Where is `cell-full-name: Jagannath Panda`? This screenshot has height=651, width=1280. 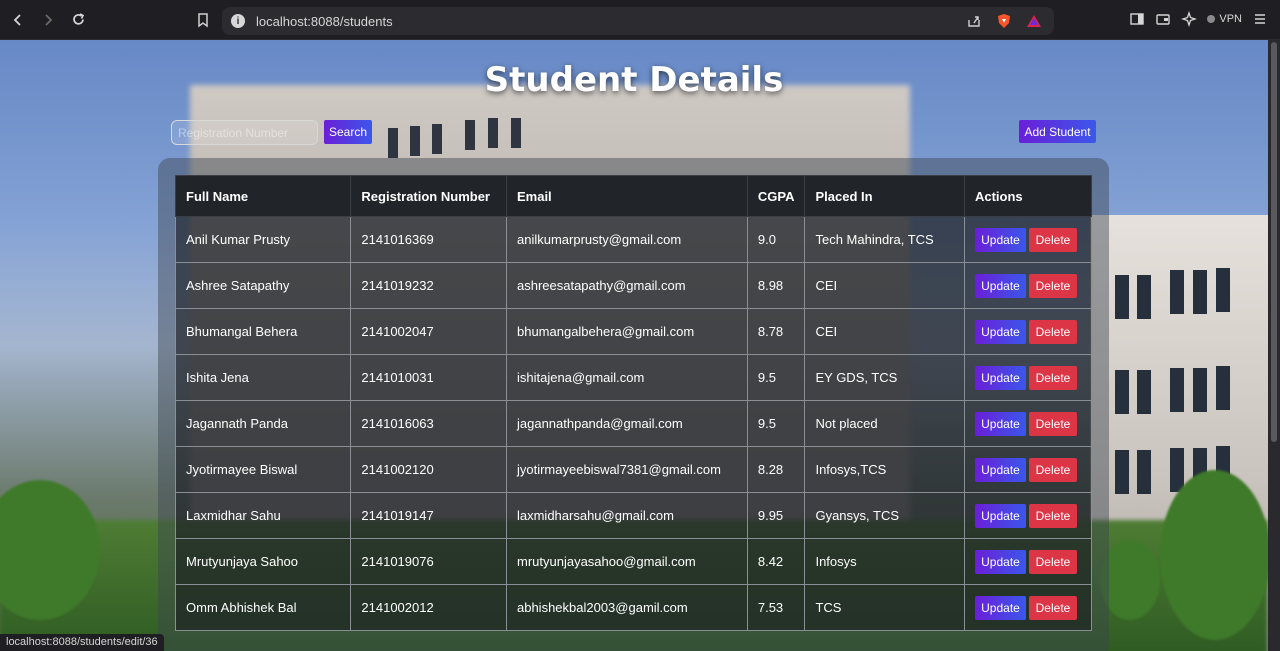
cell-full-name: Jagannath Panda is located at coordinates (263, 423).